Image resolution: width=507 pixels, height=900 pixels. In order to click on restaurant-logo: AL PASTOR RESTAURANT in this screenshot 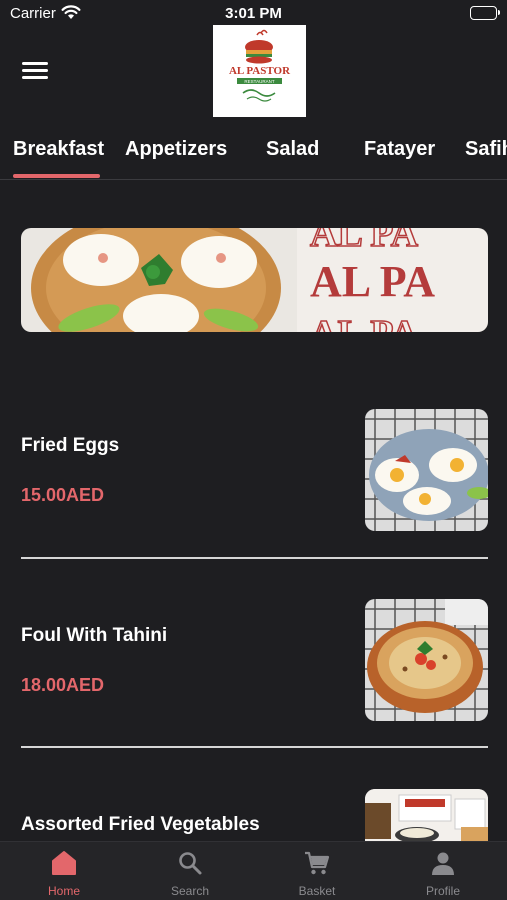, I will do `click(259, 71)`.